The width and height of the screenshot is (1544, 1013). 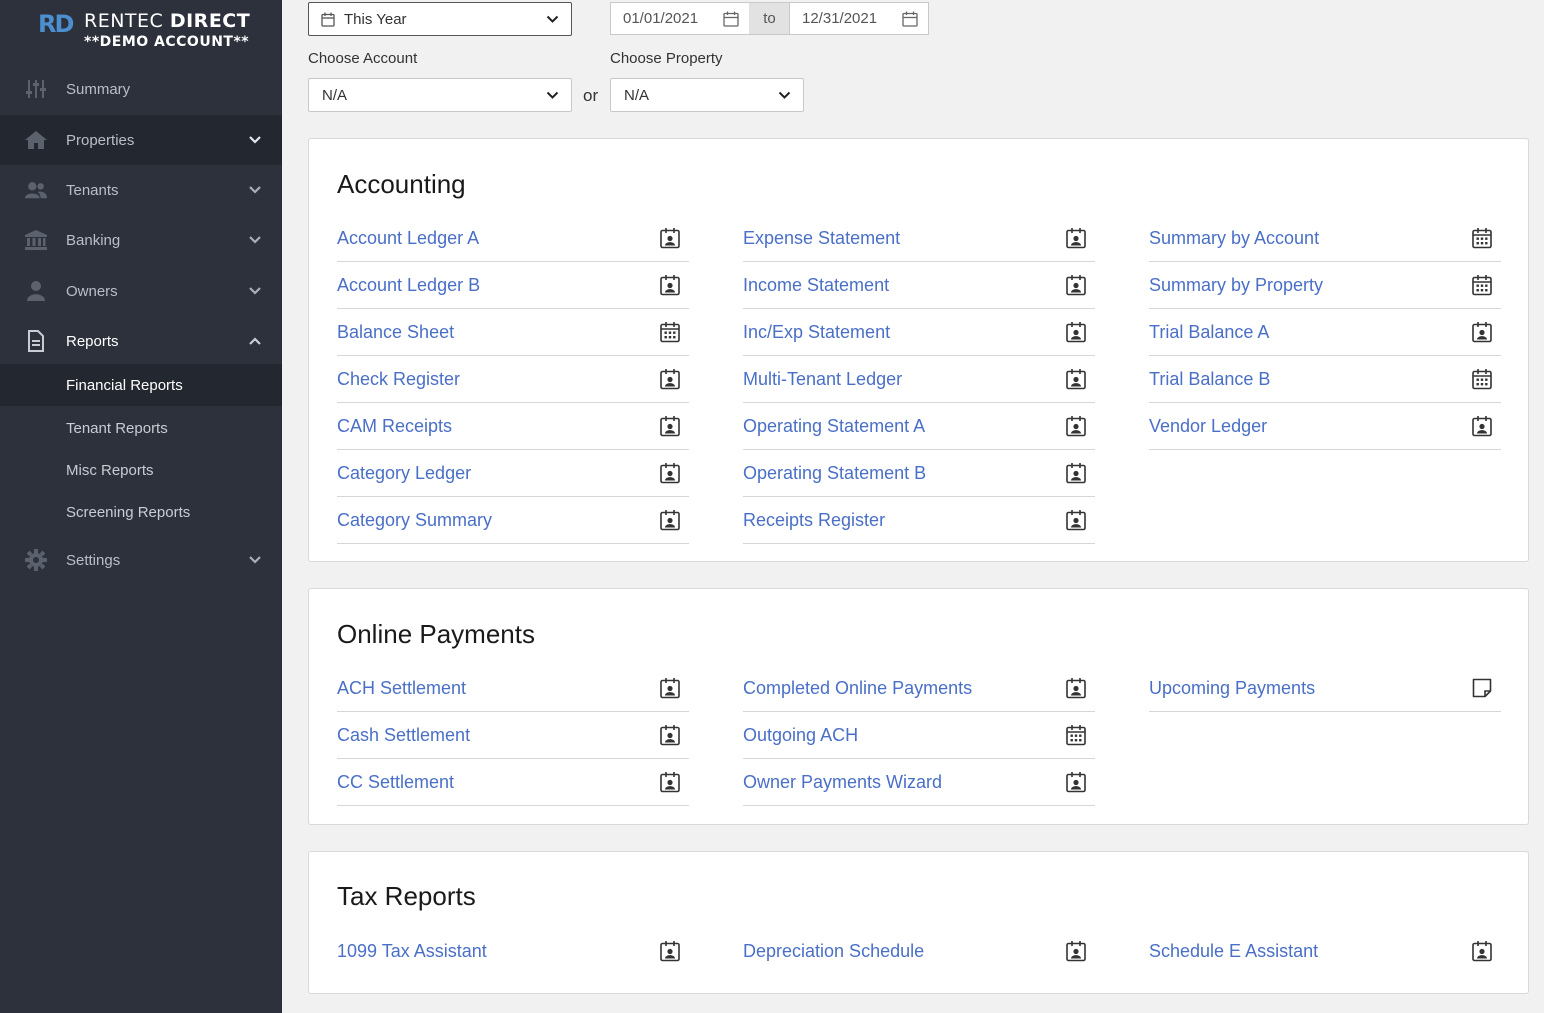 What do you see at coordinates (513, 332) in the screenshot?
I see `report-link-row: Balance Sheet` at bounding box center [513, 332].